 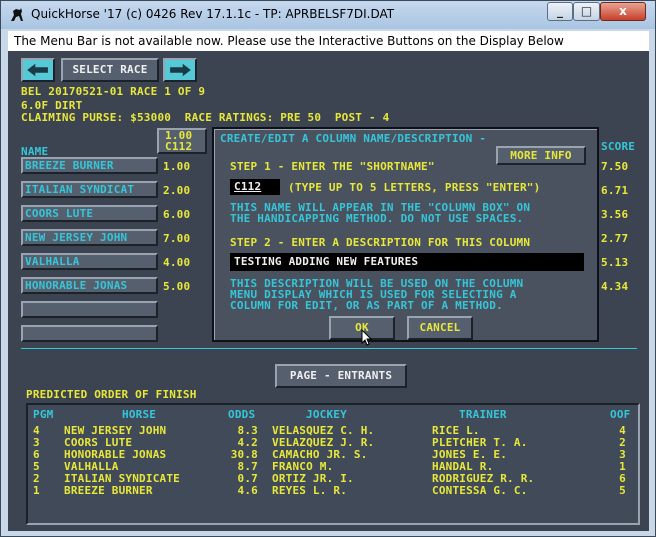 What do you see at coordinates (353, 138) in the screenshot?
I see `dialog-title: CREATE/EDIT A COLUMN NAME/DESCRIPTION -` at bounding box center [353, 138].